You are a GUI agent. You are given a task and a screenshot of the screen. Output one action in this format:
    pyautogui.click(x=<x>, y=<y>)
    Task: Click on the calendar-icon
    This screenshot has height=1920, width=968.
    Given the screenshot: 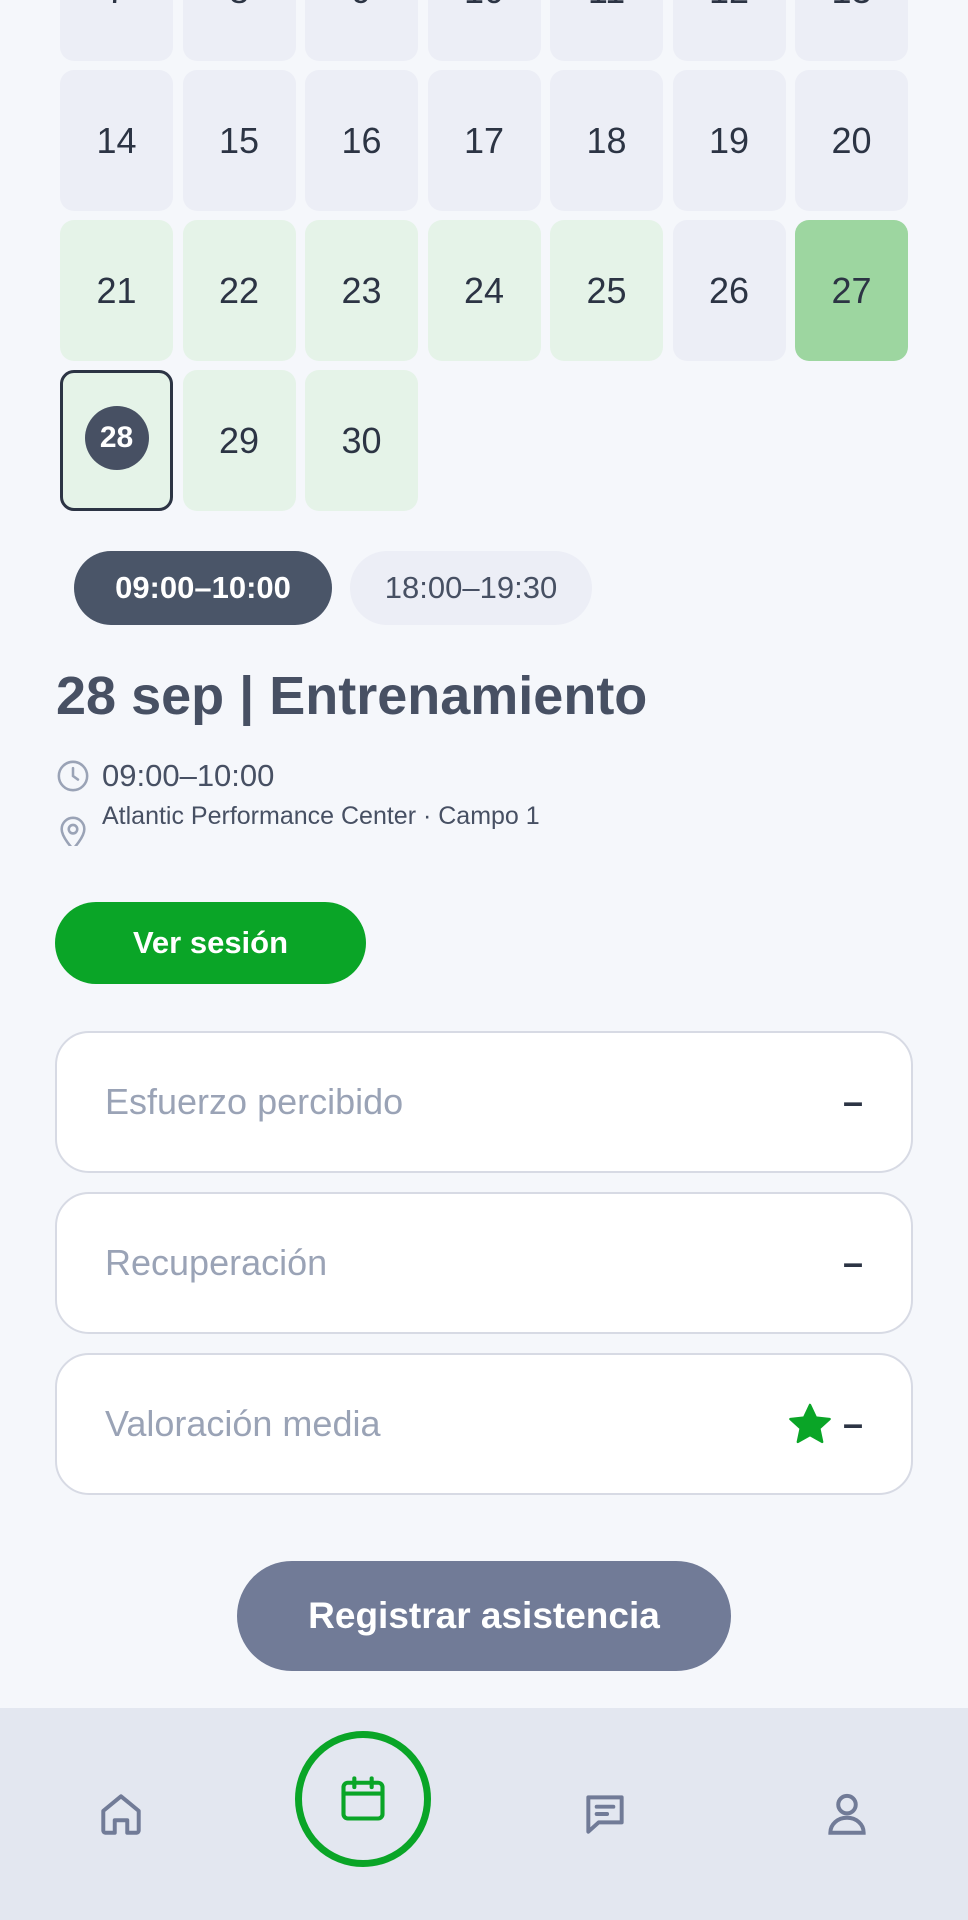 What is the action you would take?
    pyautogui.click(x=363, y=1798)
    